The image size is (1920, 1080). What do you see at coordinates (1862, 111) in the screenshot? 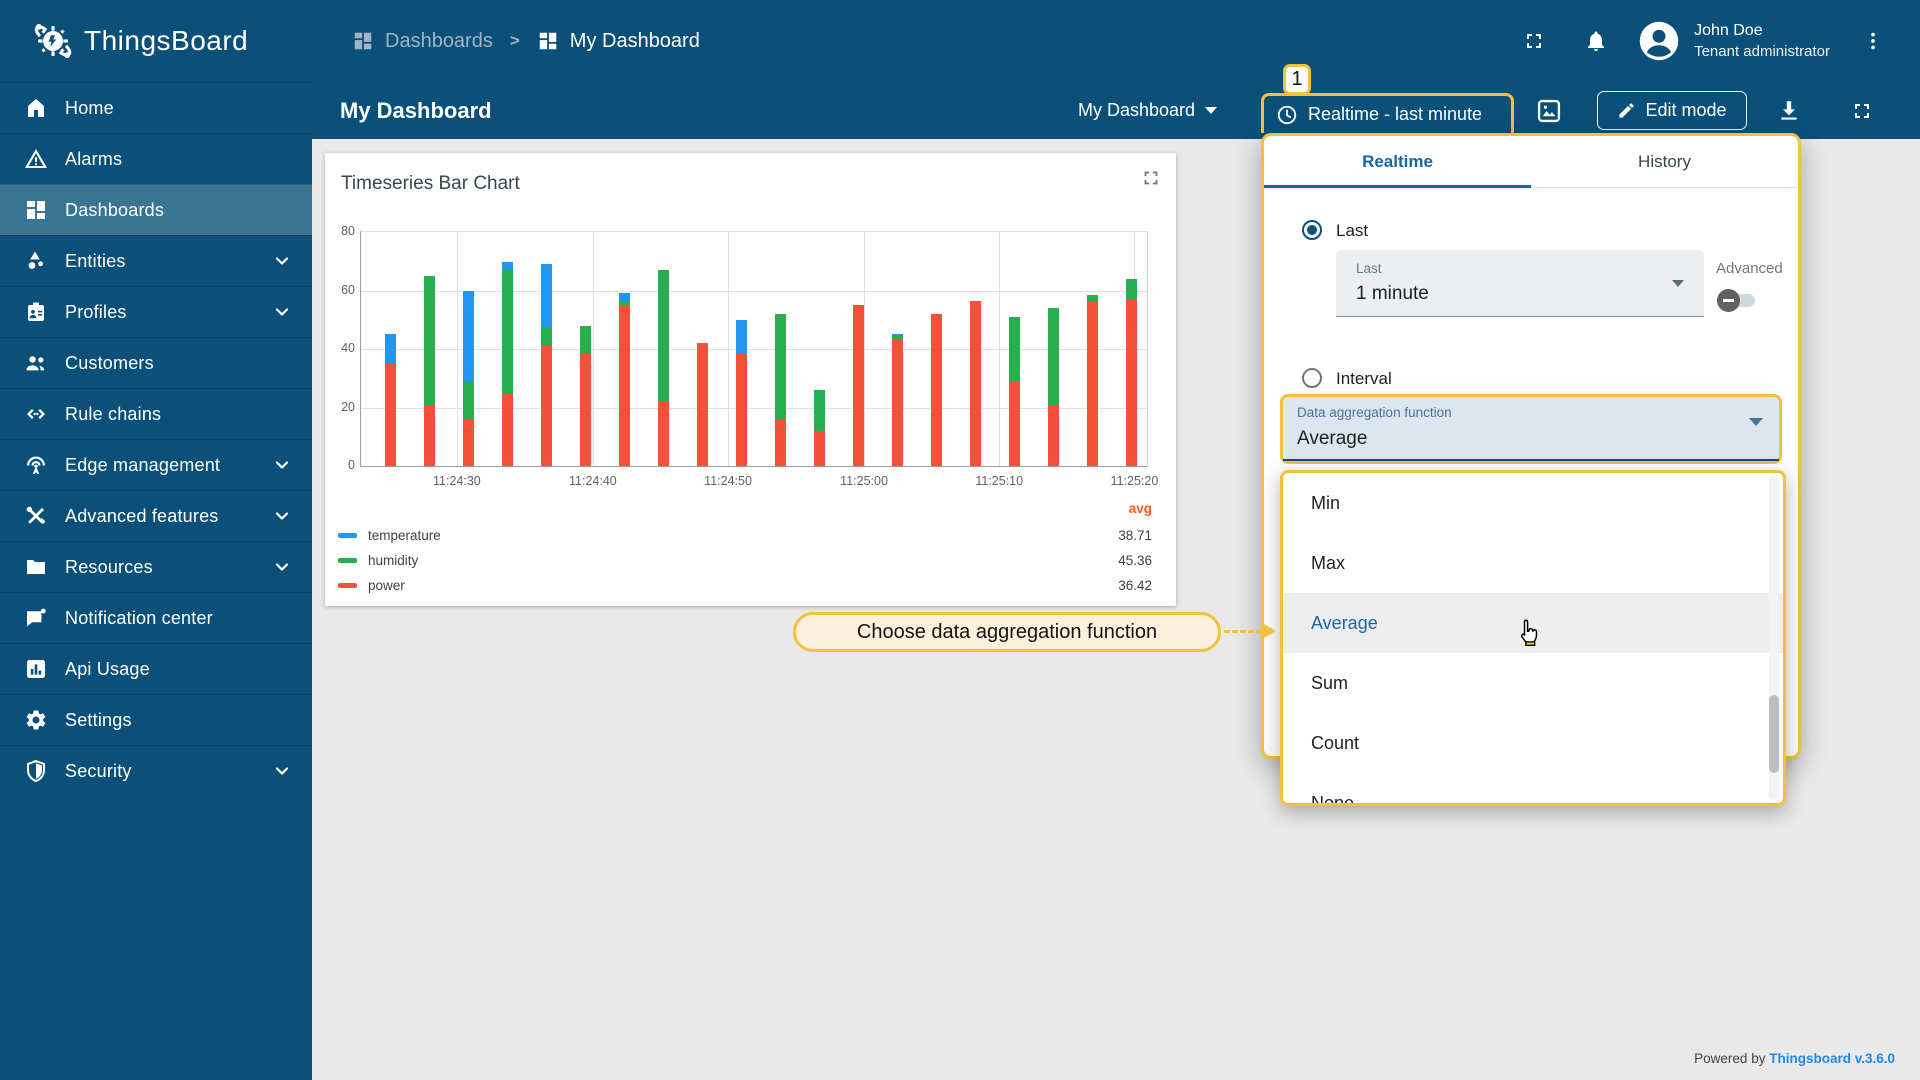
I see `dashboard-fullscreen-icon` at bounding box center [1862, 111].